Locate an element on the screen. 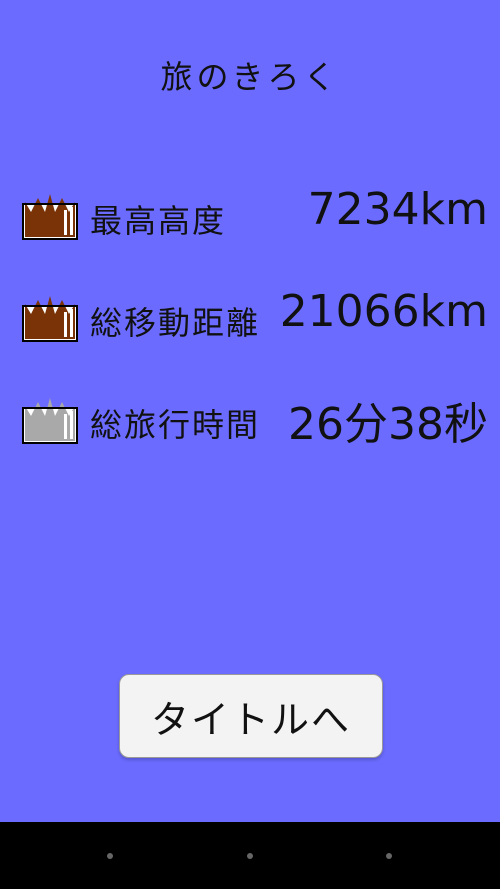  record-row-total-time: 総旅行時間 26分38秒 is located at coordinates (257, 419).